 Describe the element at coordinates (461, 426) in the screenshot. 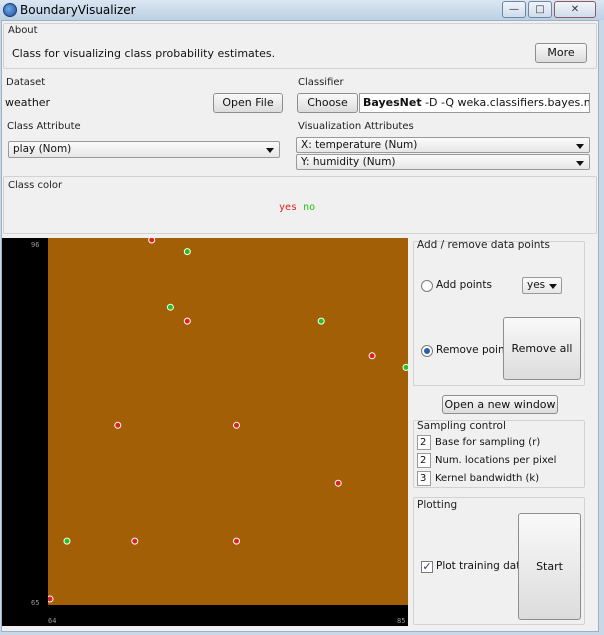

I see `sampling-label: Sampling control` at that location.